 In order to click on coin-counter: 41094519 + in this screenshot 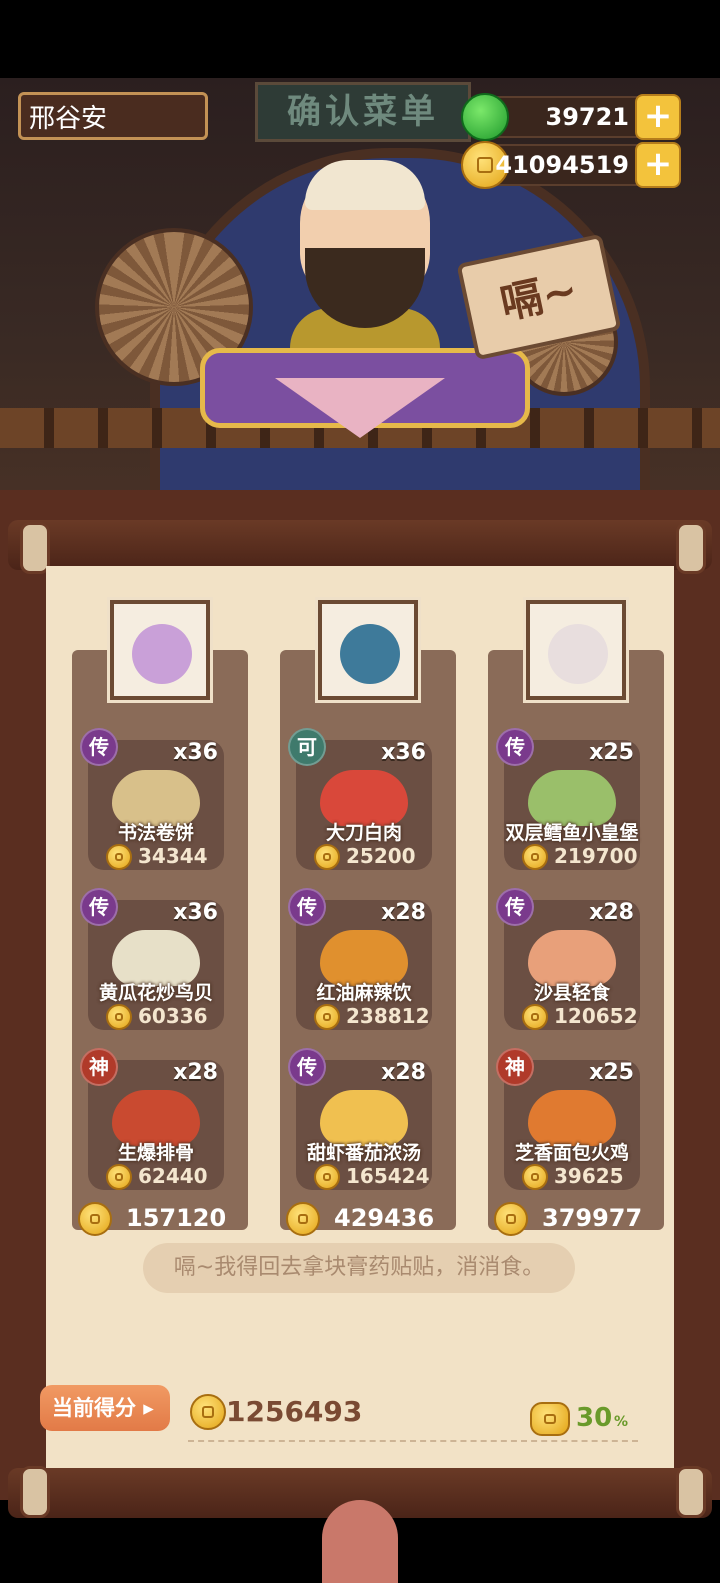, I will do `click(571, 165)`.